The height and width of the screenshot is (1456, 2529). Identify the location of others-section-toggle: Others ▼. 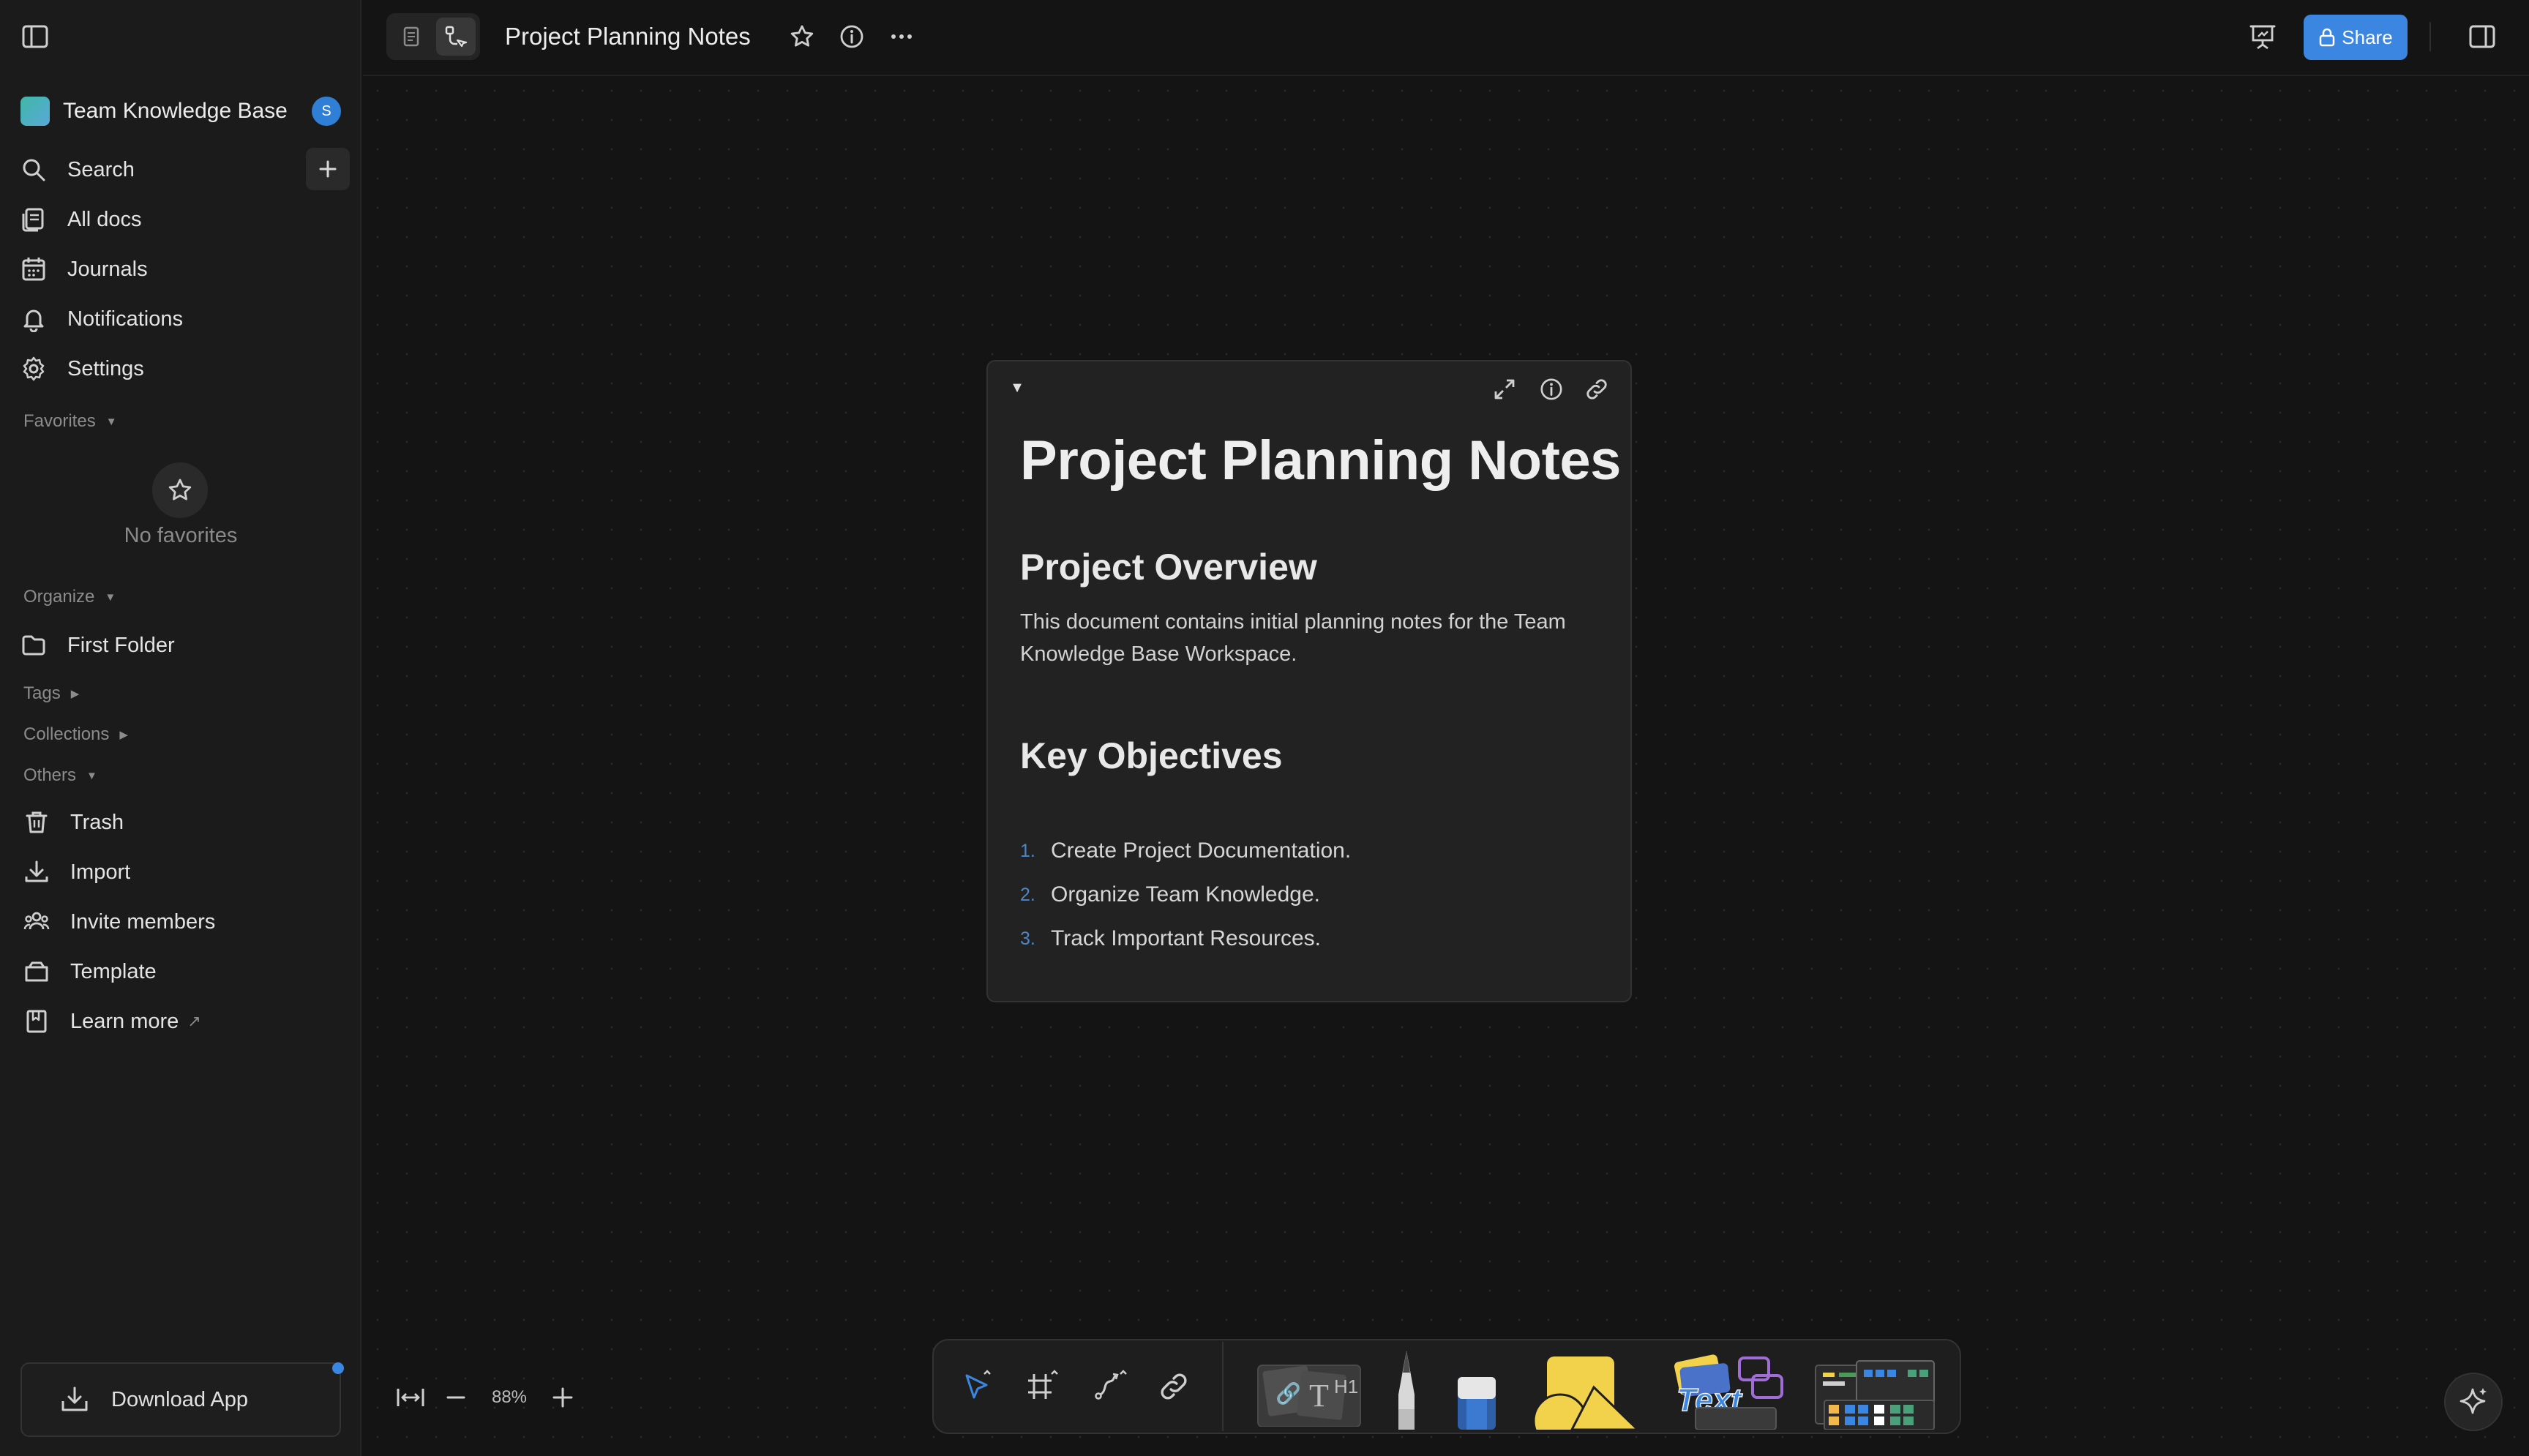
(60, 775).